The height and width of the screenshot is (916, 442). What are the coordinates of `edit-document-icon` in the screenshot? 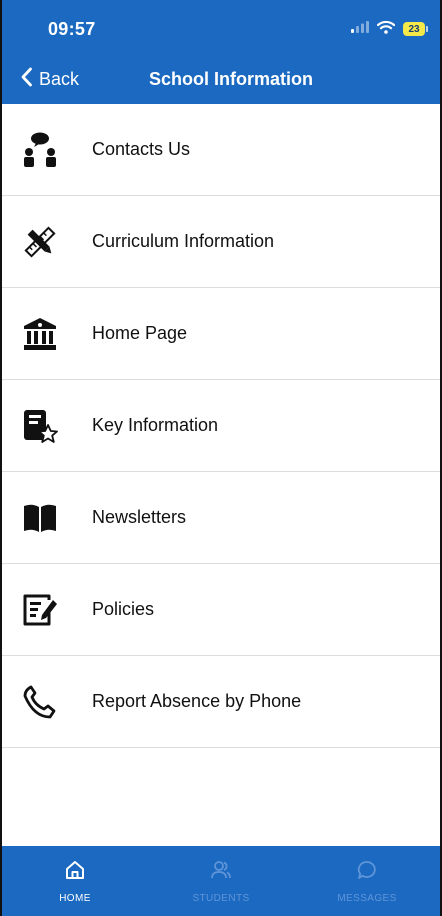 It's located at (47, 610).